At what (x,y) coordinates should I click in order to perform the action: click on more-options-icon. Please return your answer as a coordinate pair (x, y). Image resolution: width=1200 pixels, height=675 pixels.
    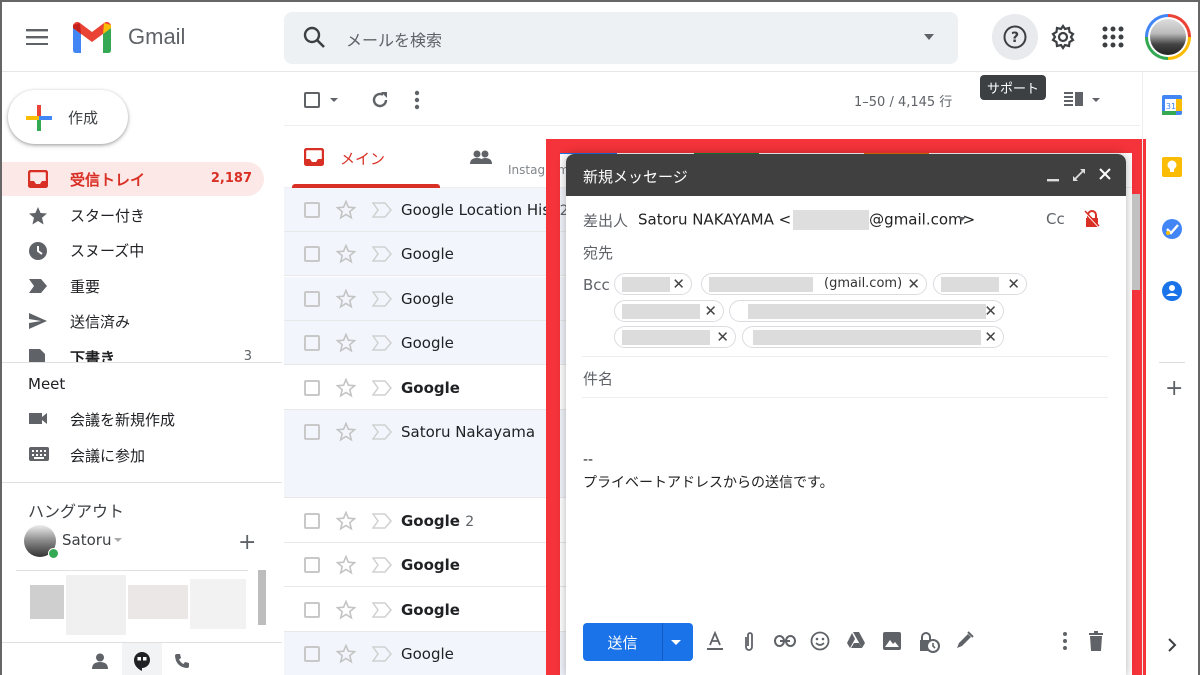
    Looking at the image, I should click on (1065, 641).